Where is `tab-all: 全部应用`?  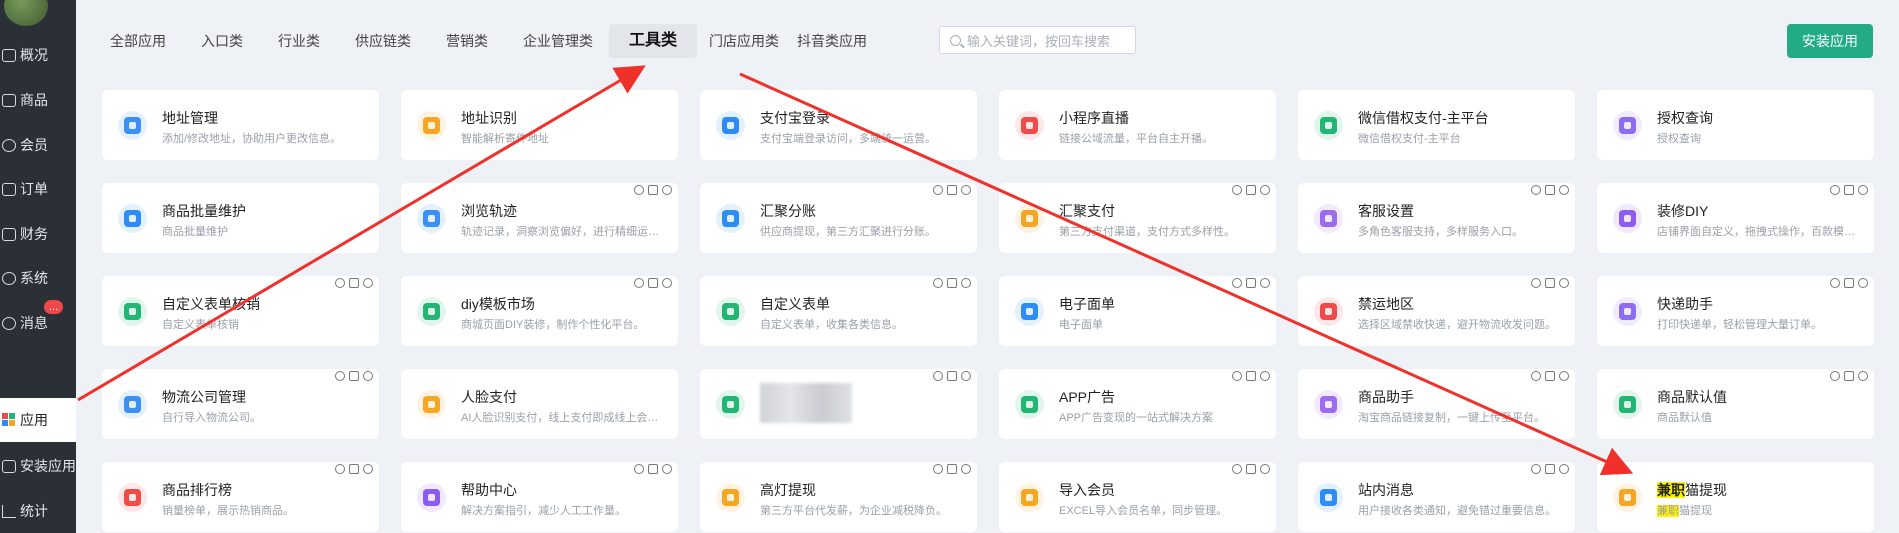 tab-all: 全部应用 is located at coordinates (138, 41).